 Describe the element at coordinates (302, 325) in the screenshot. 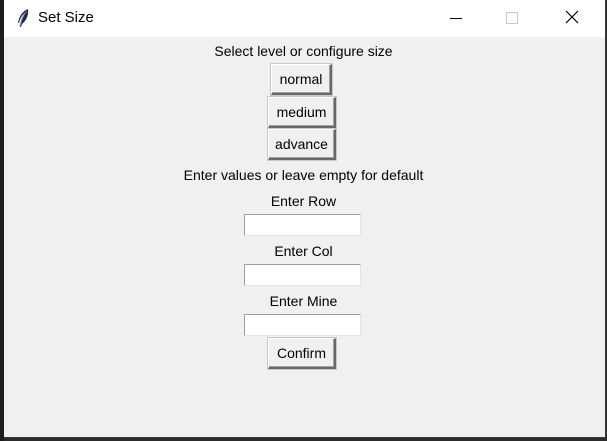

I see `mine-input` at that location.